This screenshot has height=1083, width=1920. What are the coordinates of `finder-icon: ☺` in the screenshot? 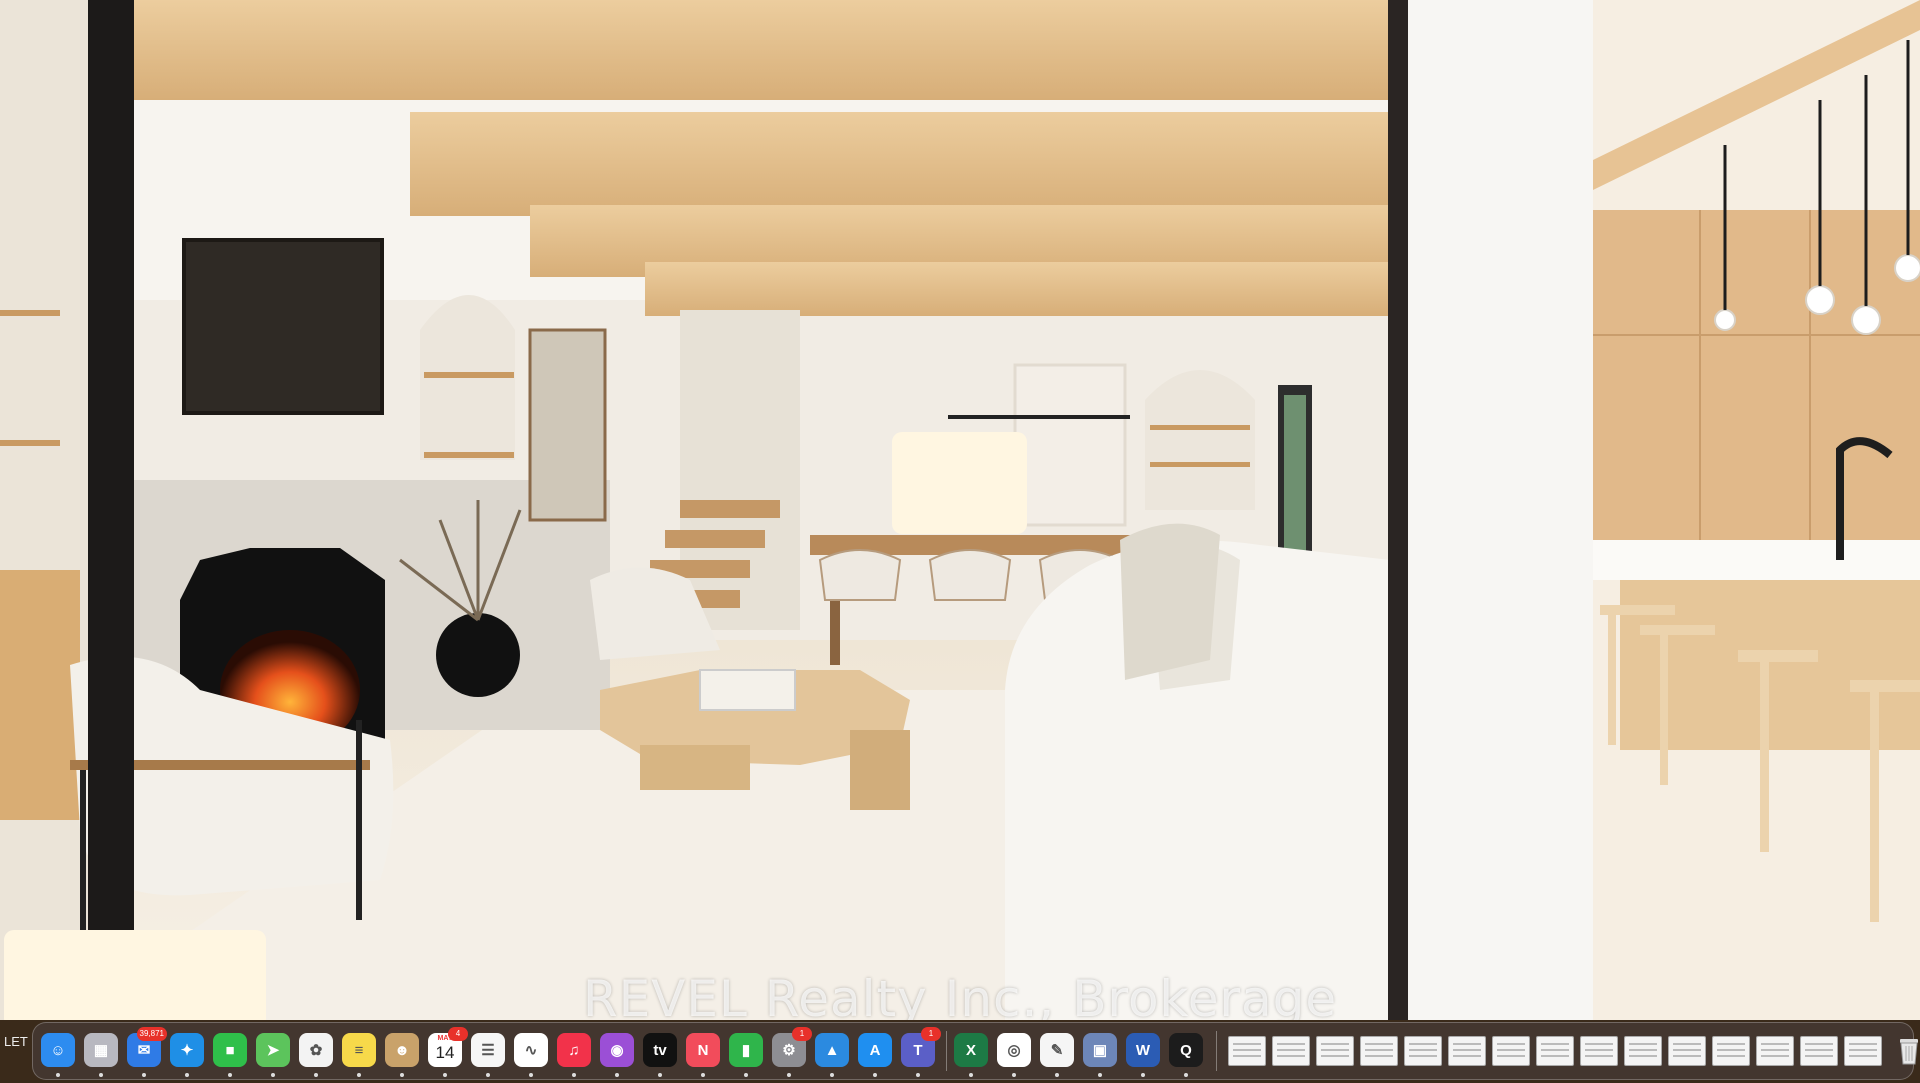 It's located at (58, 1050).